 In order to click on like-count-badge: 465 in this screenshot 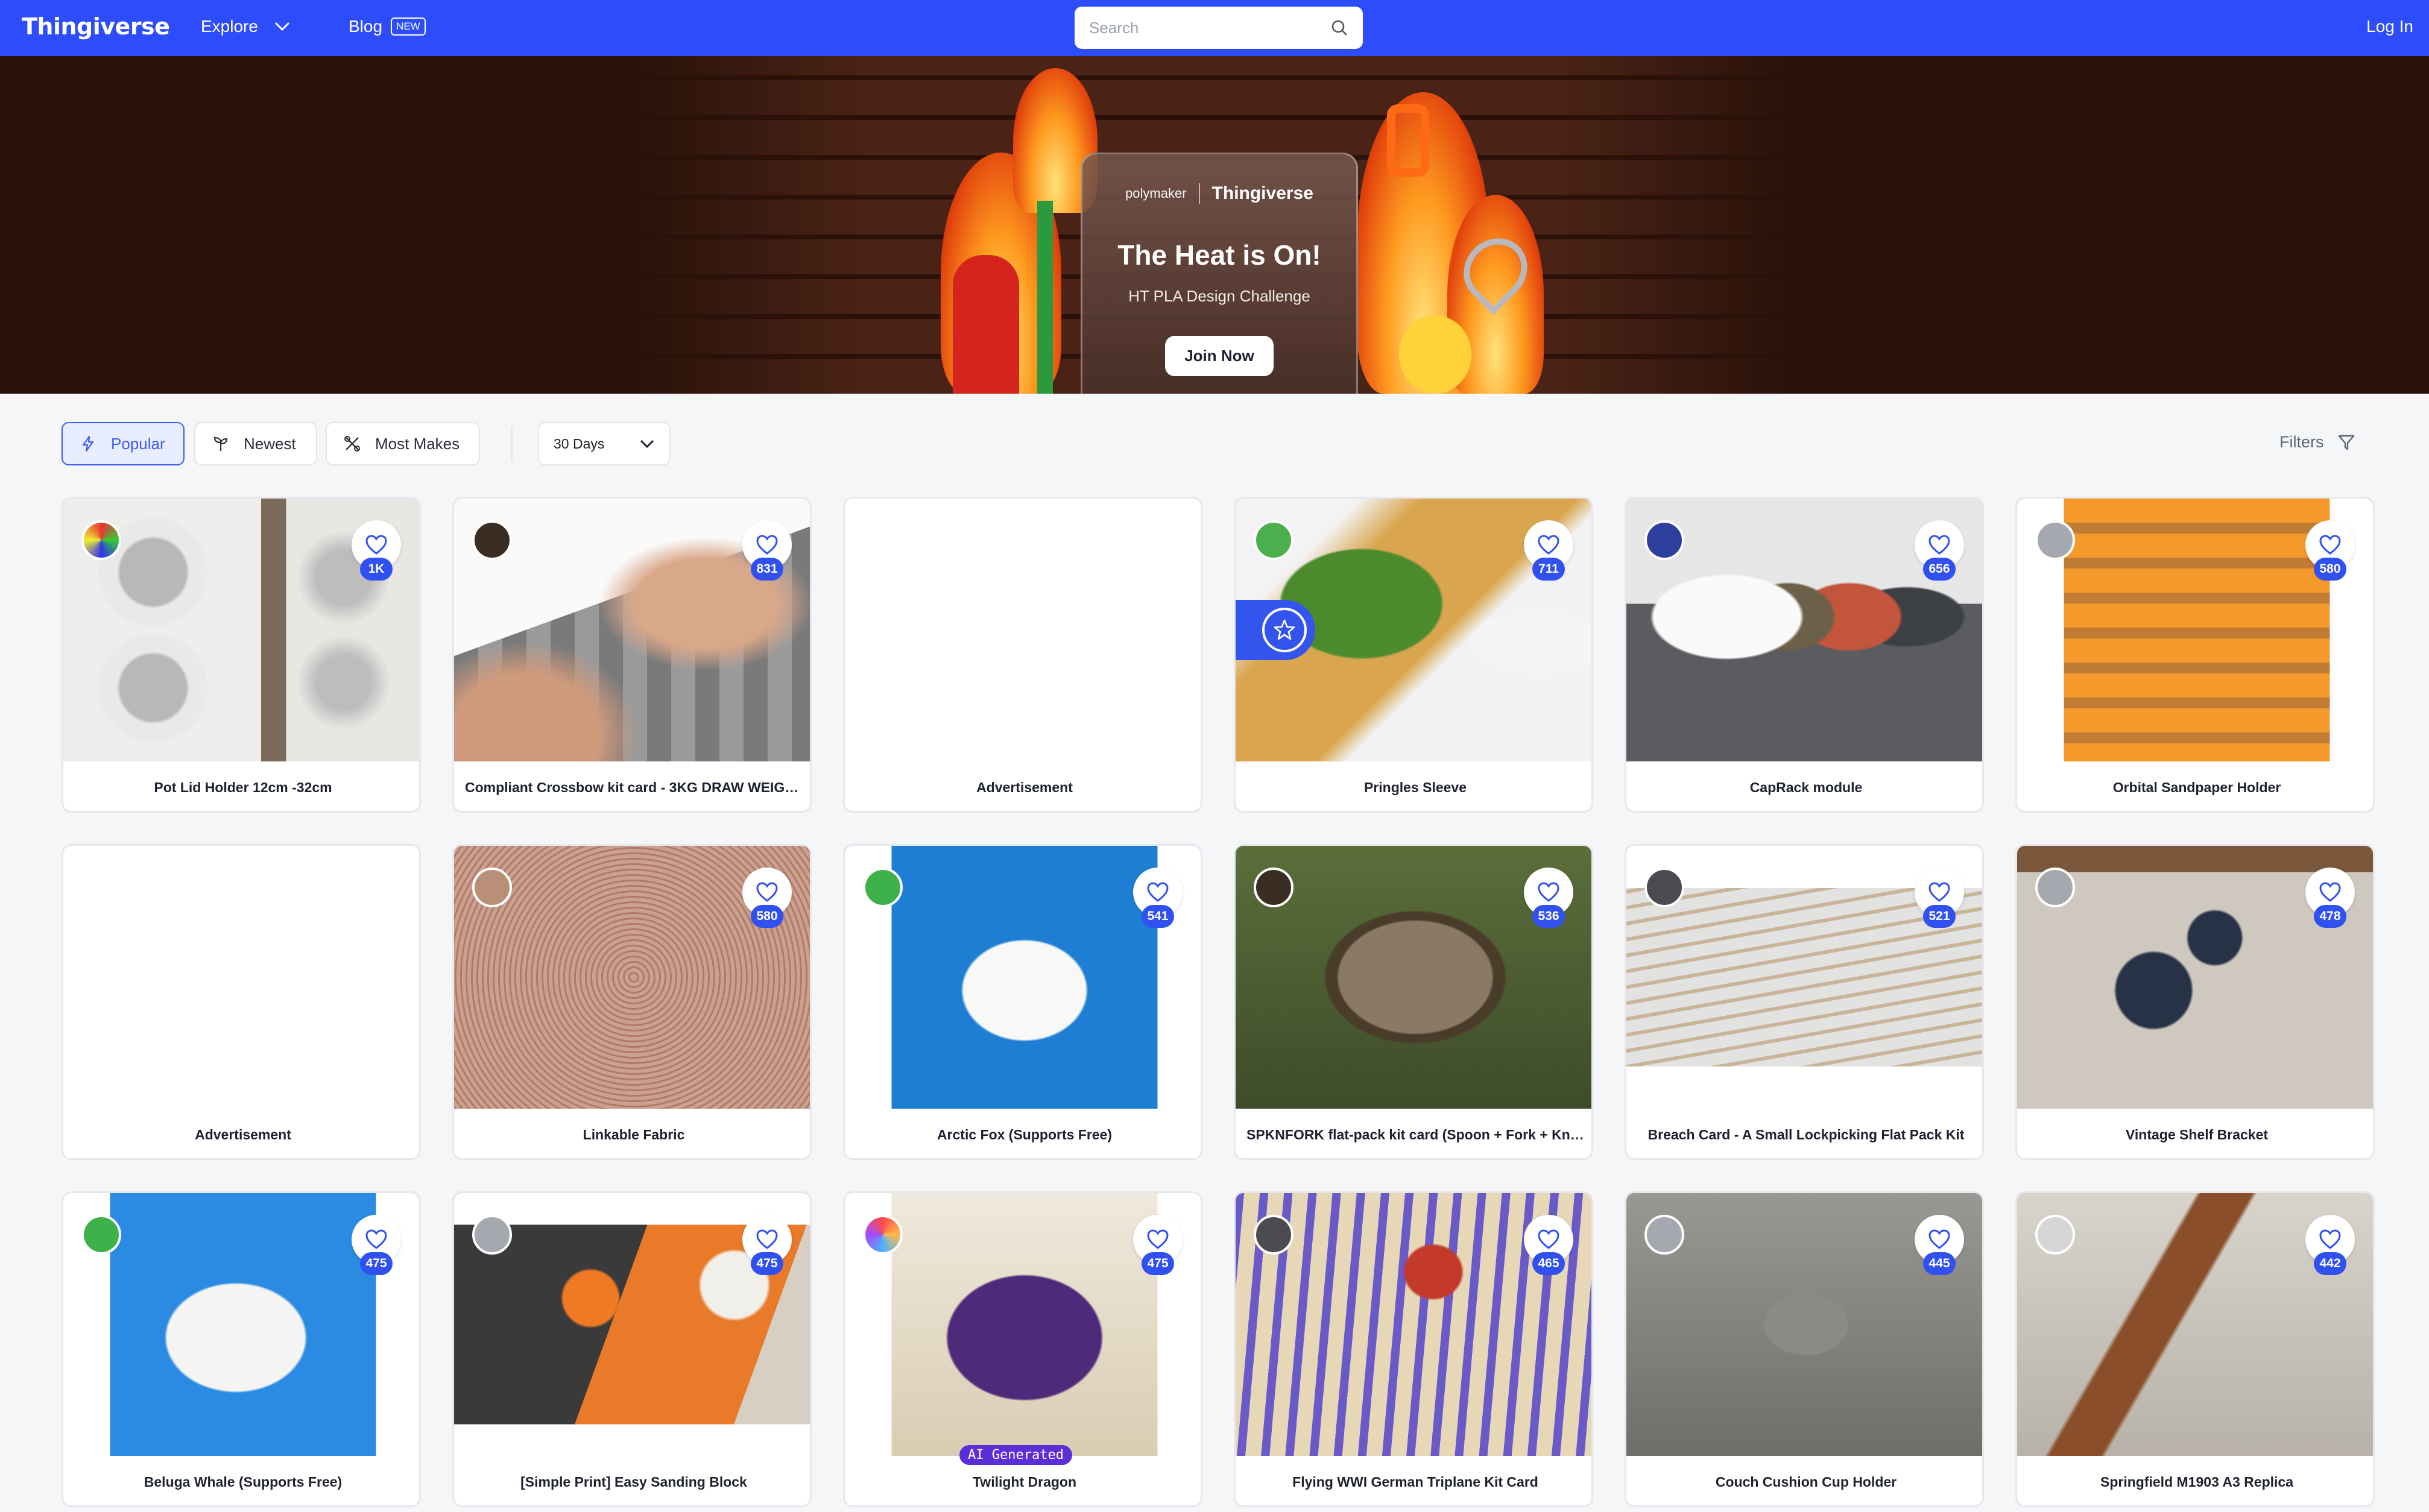, I will do `click(1548, 1264)`.